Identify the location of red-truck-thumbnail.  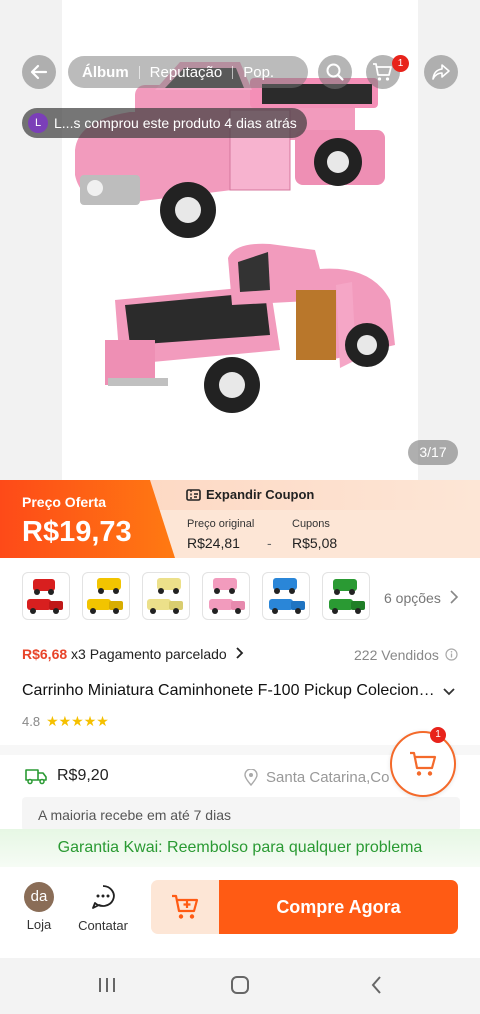
(45, 596).